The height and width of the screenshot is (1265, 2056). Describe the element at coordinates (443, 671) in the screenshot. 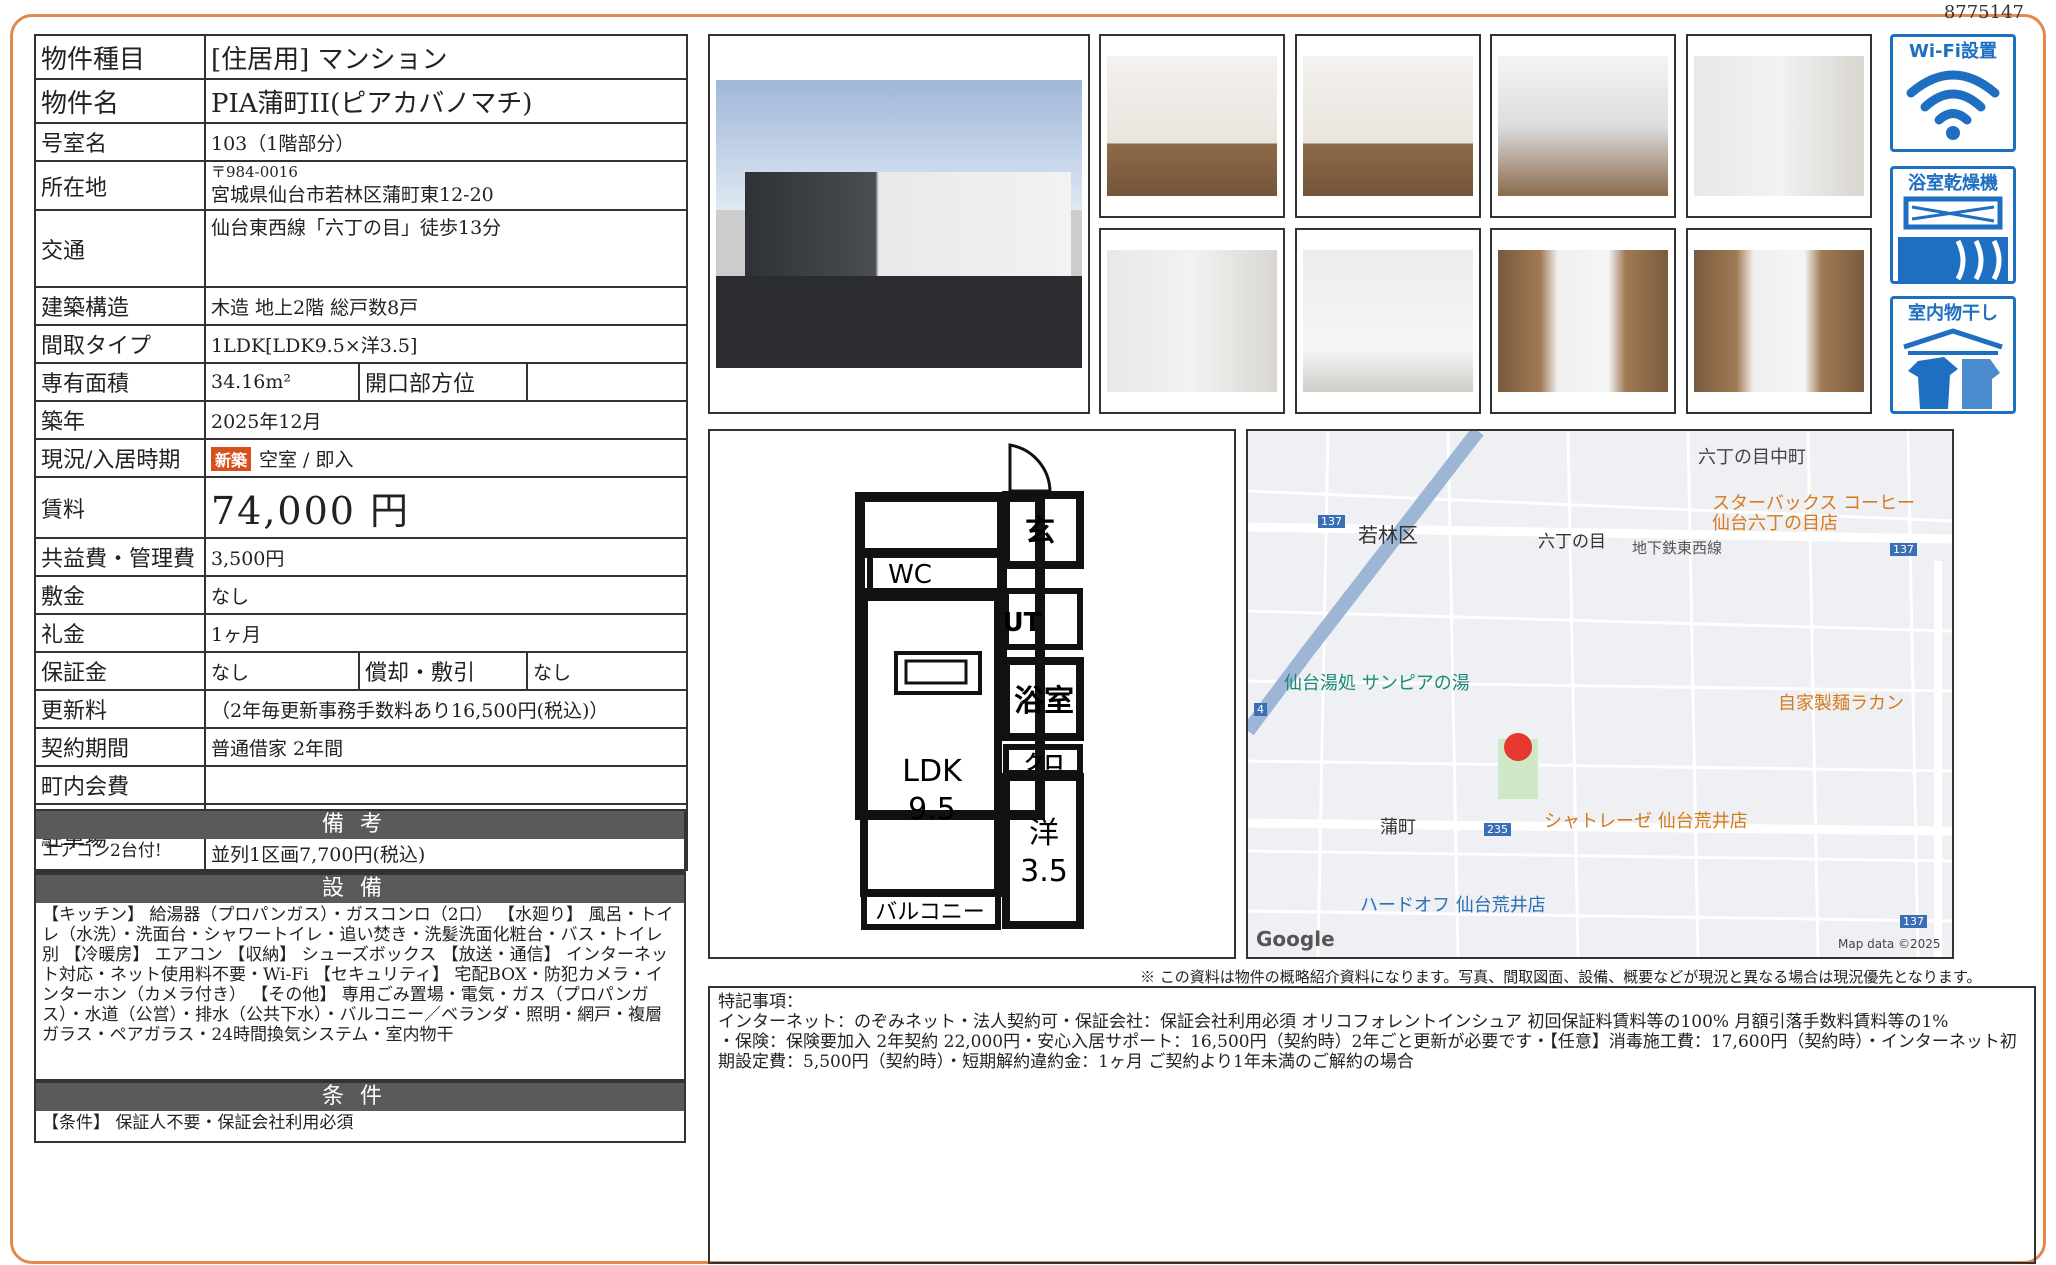

I see `label-amortization: 償却・敷引` at that location.